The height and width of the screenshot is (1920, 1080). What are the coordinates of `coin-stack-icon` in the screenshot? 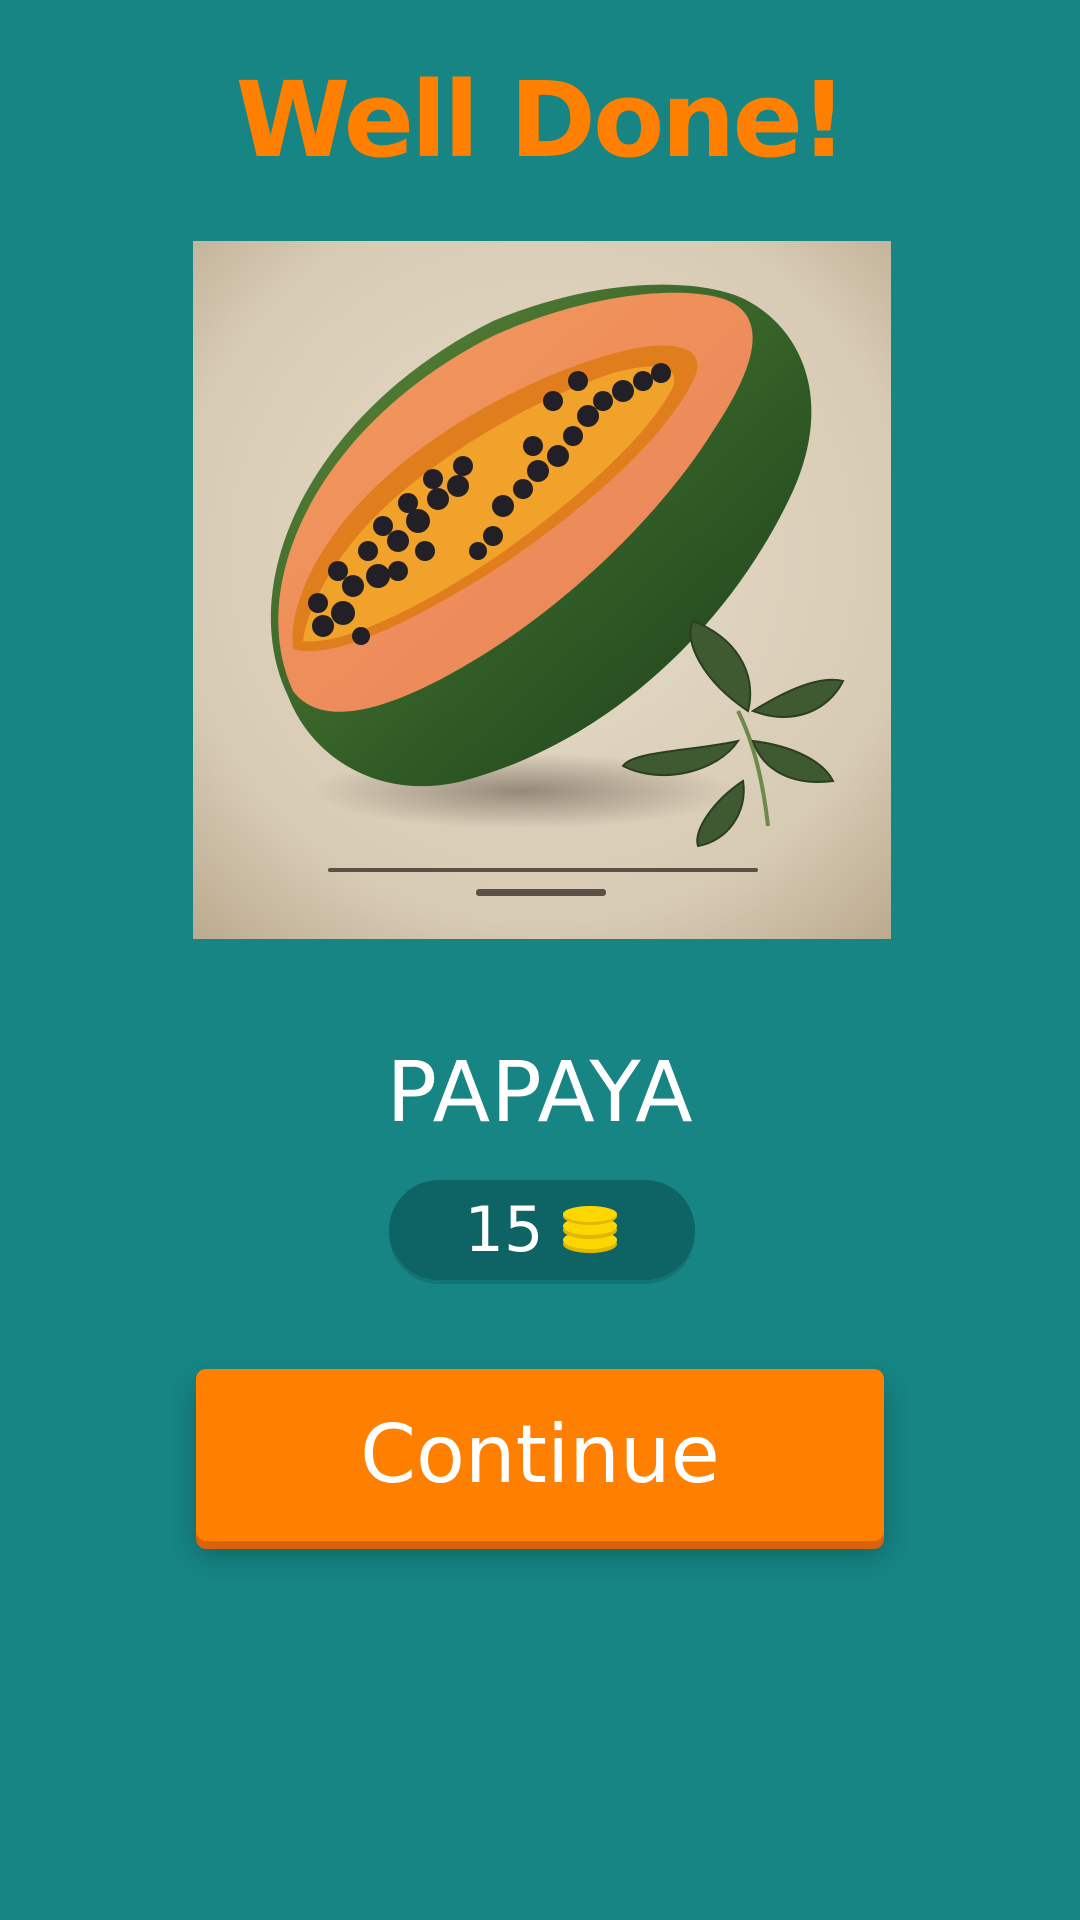 It's located at (590, 1229).